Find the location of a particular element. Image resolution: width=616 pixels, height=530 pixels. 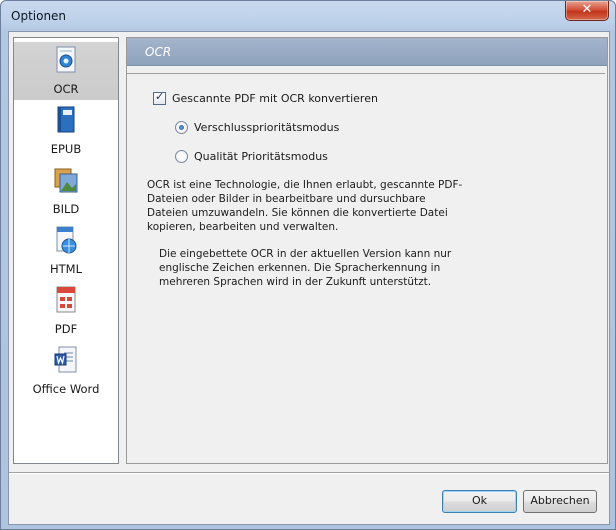

close-button: ✕ is located at coordinates (587, 11).